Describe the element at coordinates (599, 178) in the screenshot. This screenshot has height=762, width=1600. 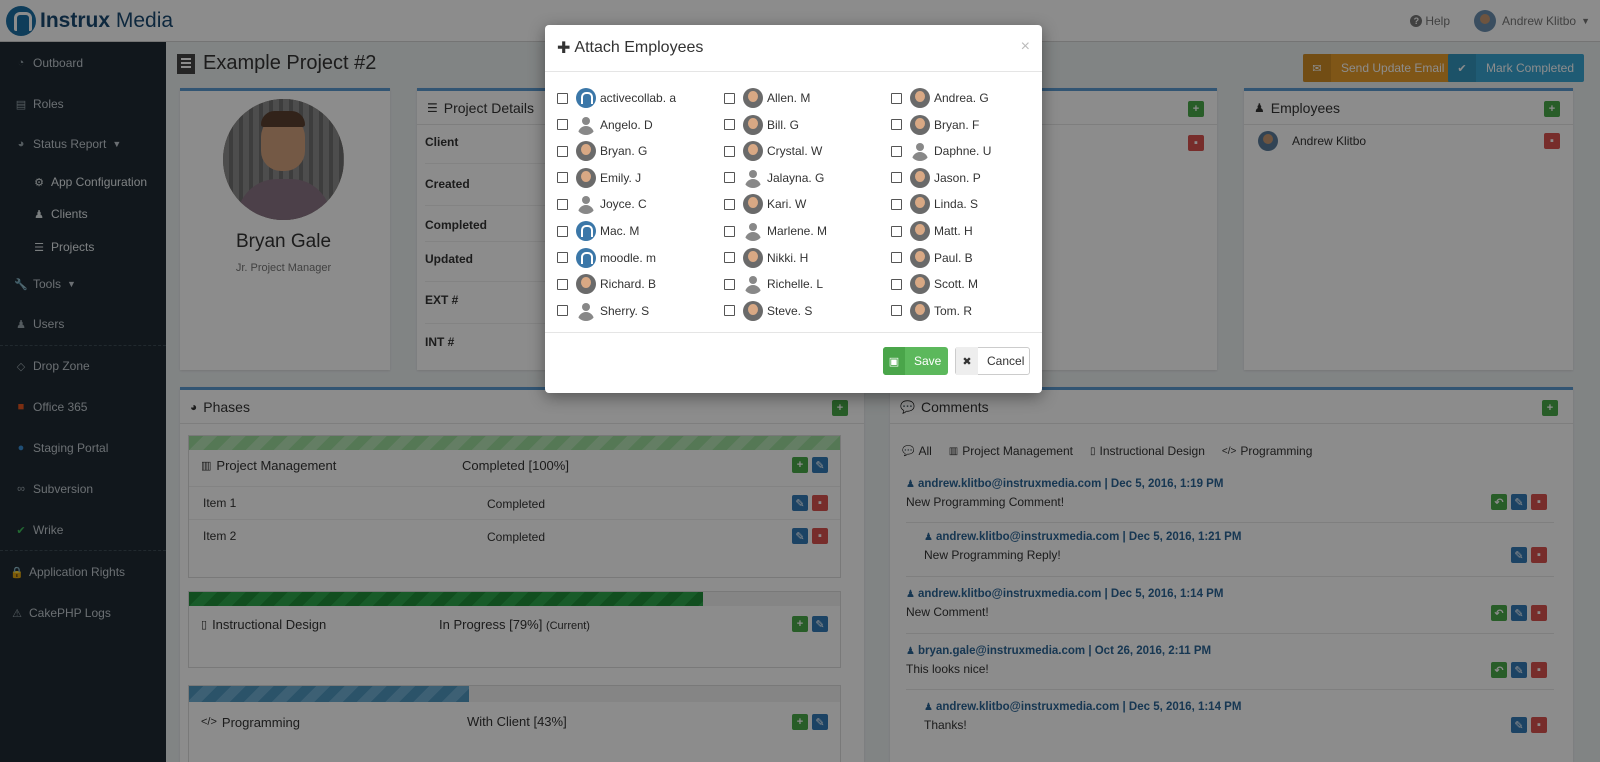
I see `employee-option: Emily. J` at that location.